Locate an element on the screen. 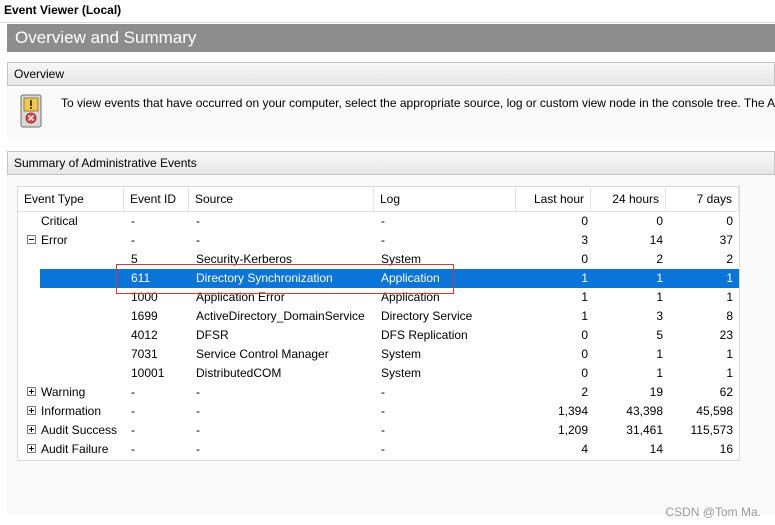 The image size is (775, 525). cell-h24: 19 is located at coordinates (656, 392).